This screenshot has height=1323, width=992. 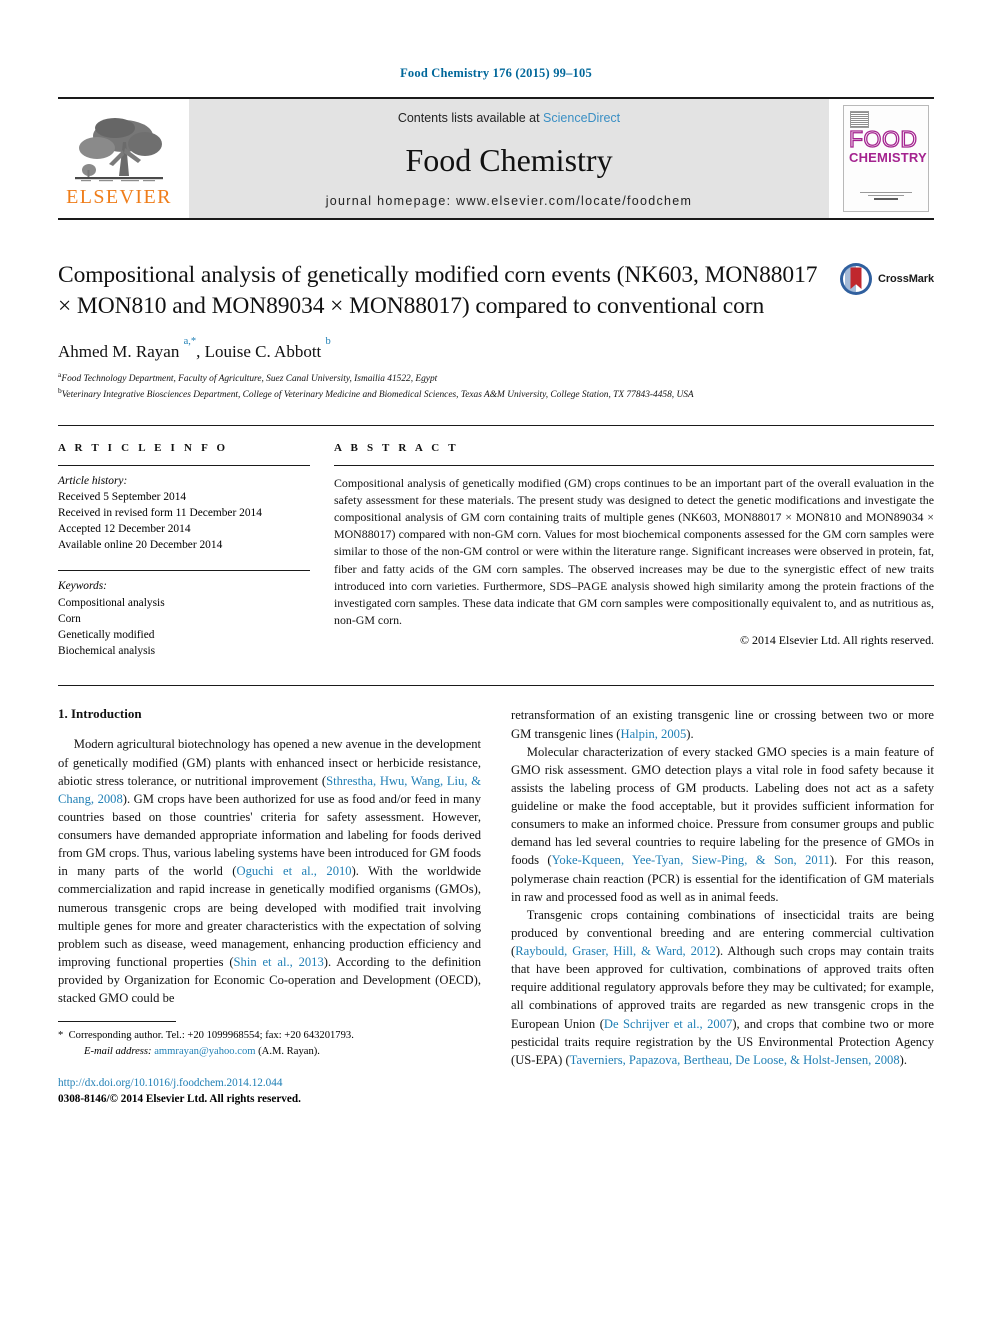 I want to click on cover-title-chemistry: CHEMISTRY, so click(x=888, y=157).